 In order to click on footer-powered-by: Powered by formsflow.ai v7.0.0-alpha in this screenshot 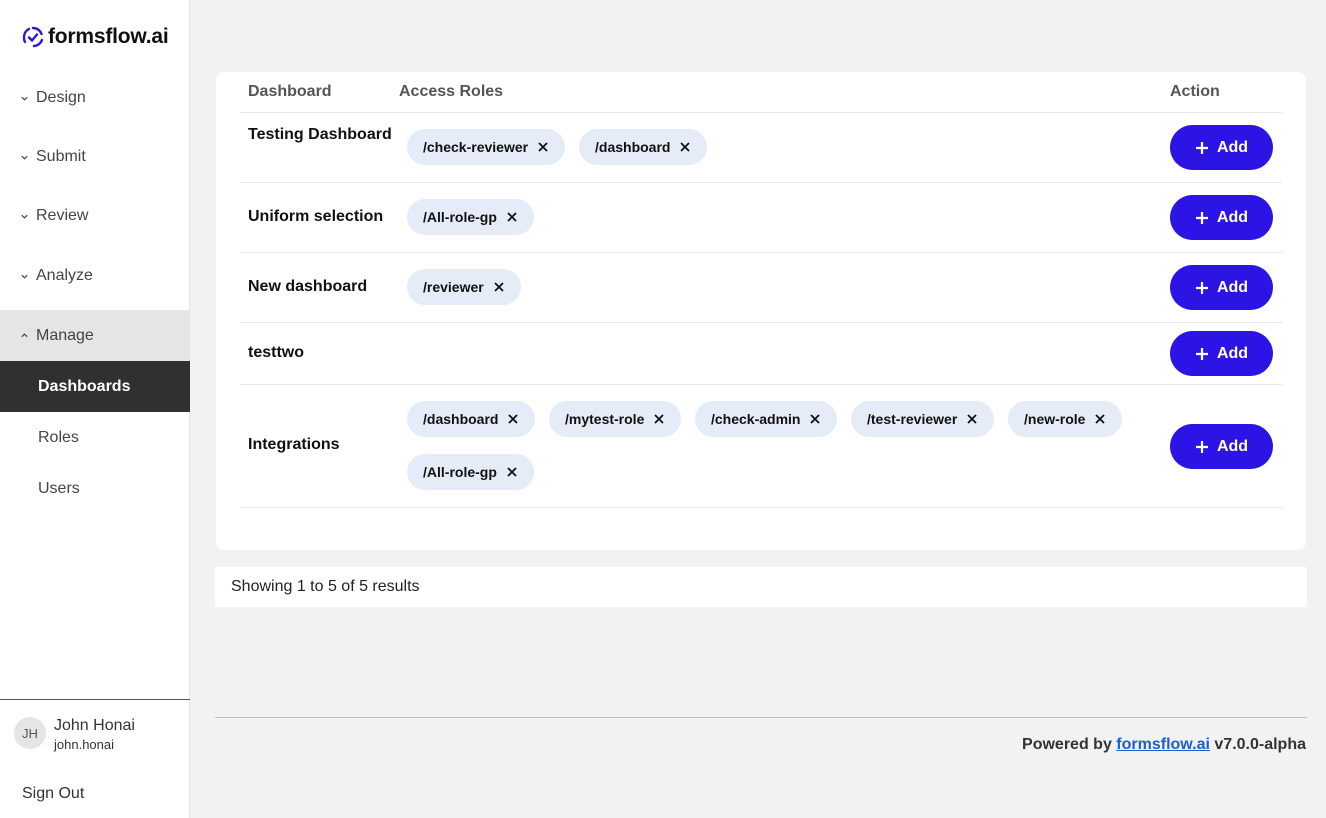, I will do `click(1164, 745)`.